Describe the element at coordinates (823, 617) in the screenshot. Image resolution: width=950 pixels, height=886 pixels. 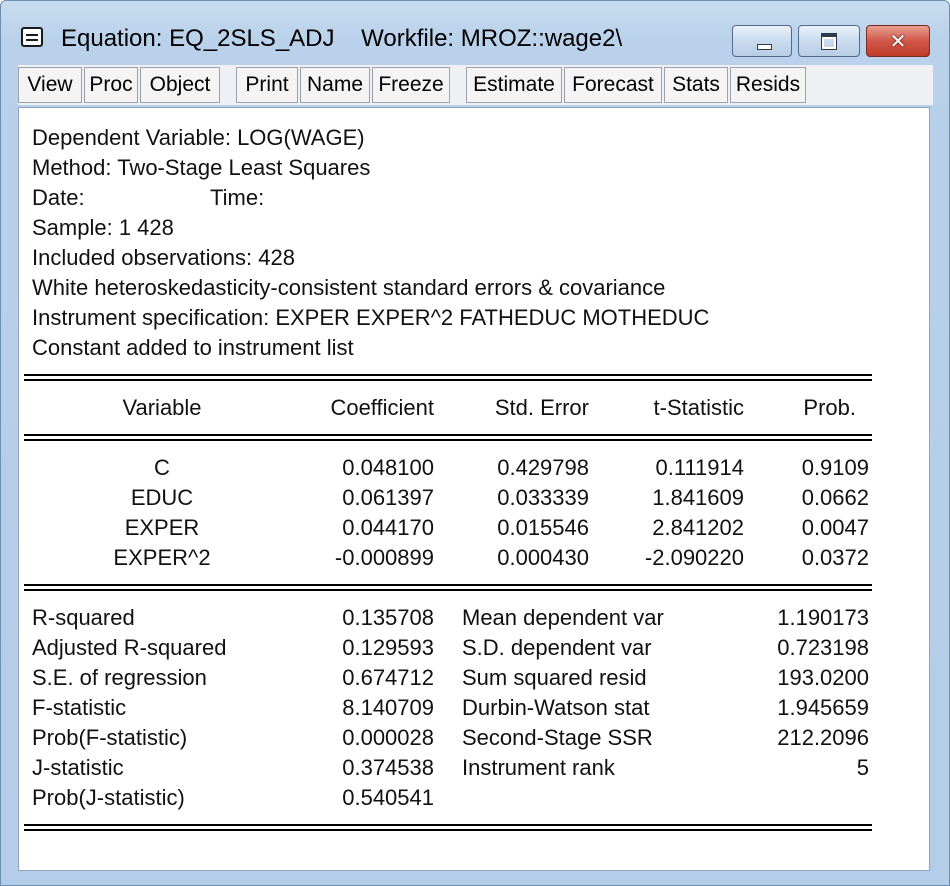
I see `stat-value: 1.190173` at that location.